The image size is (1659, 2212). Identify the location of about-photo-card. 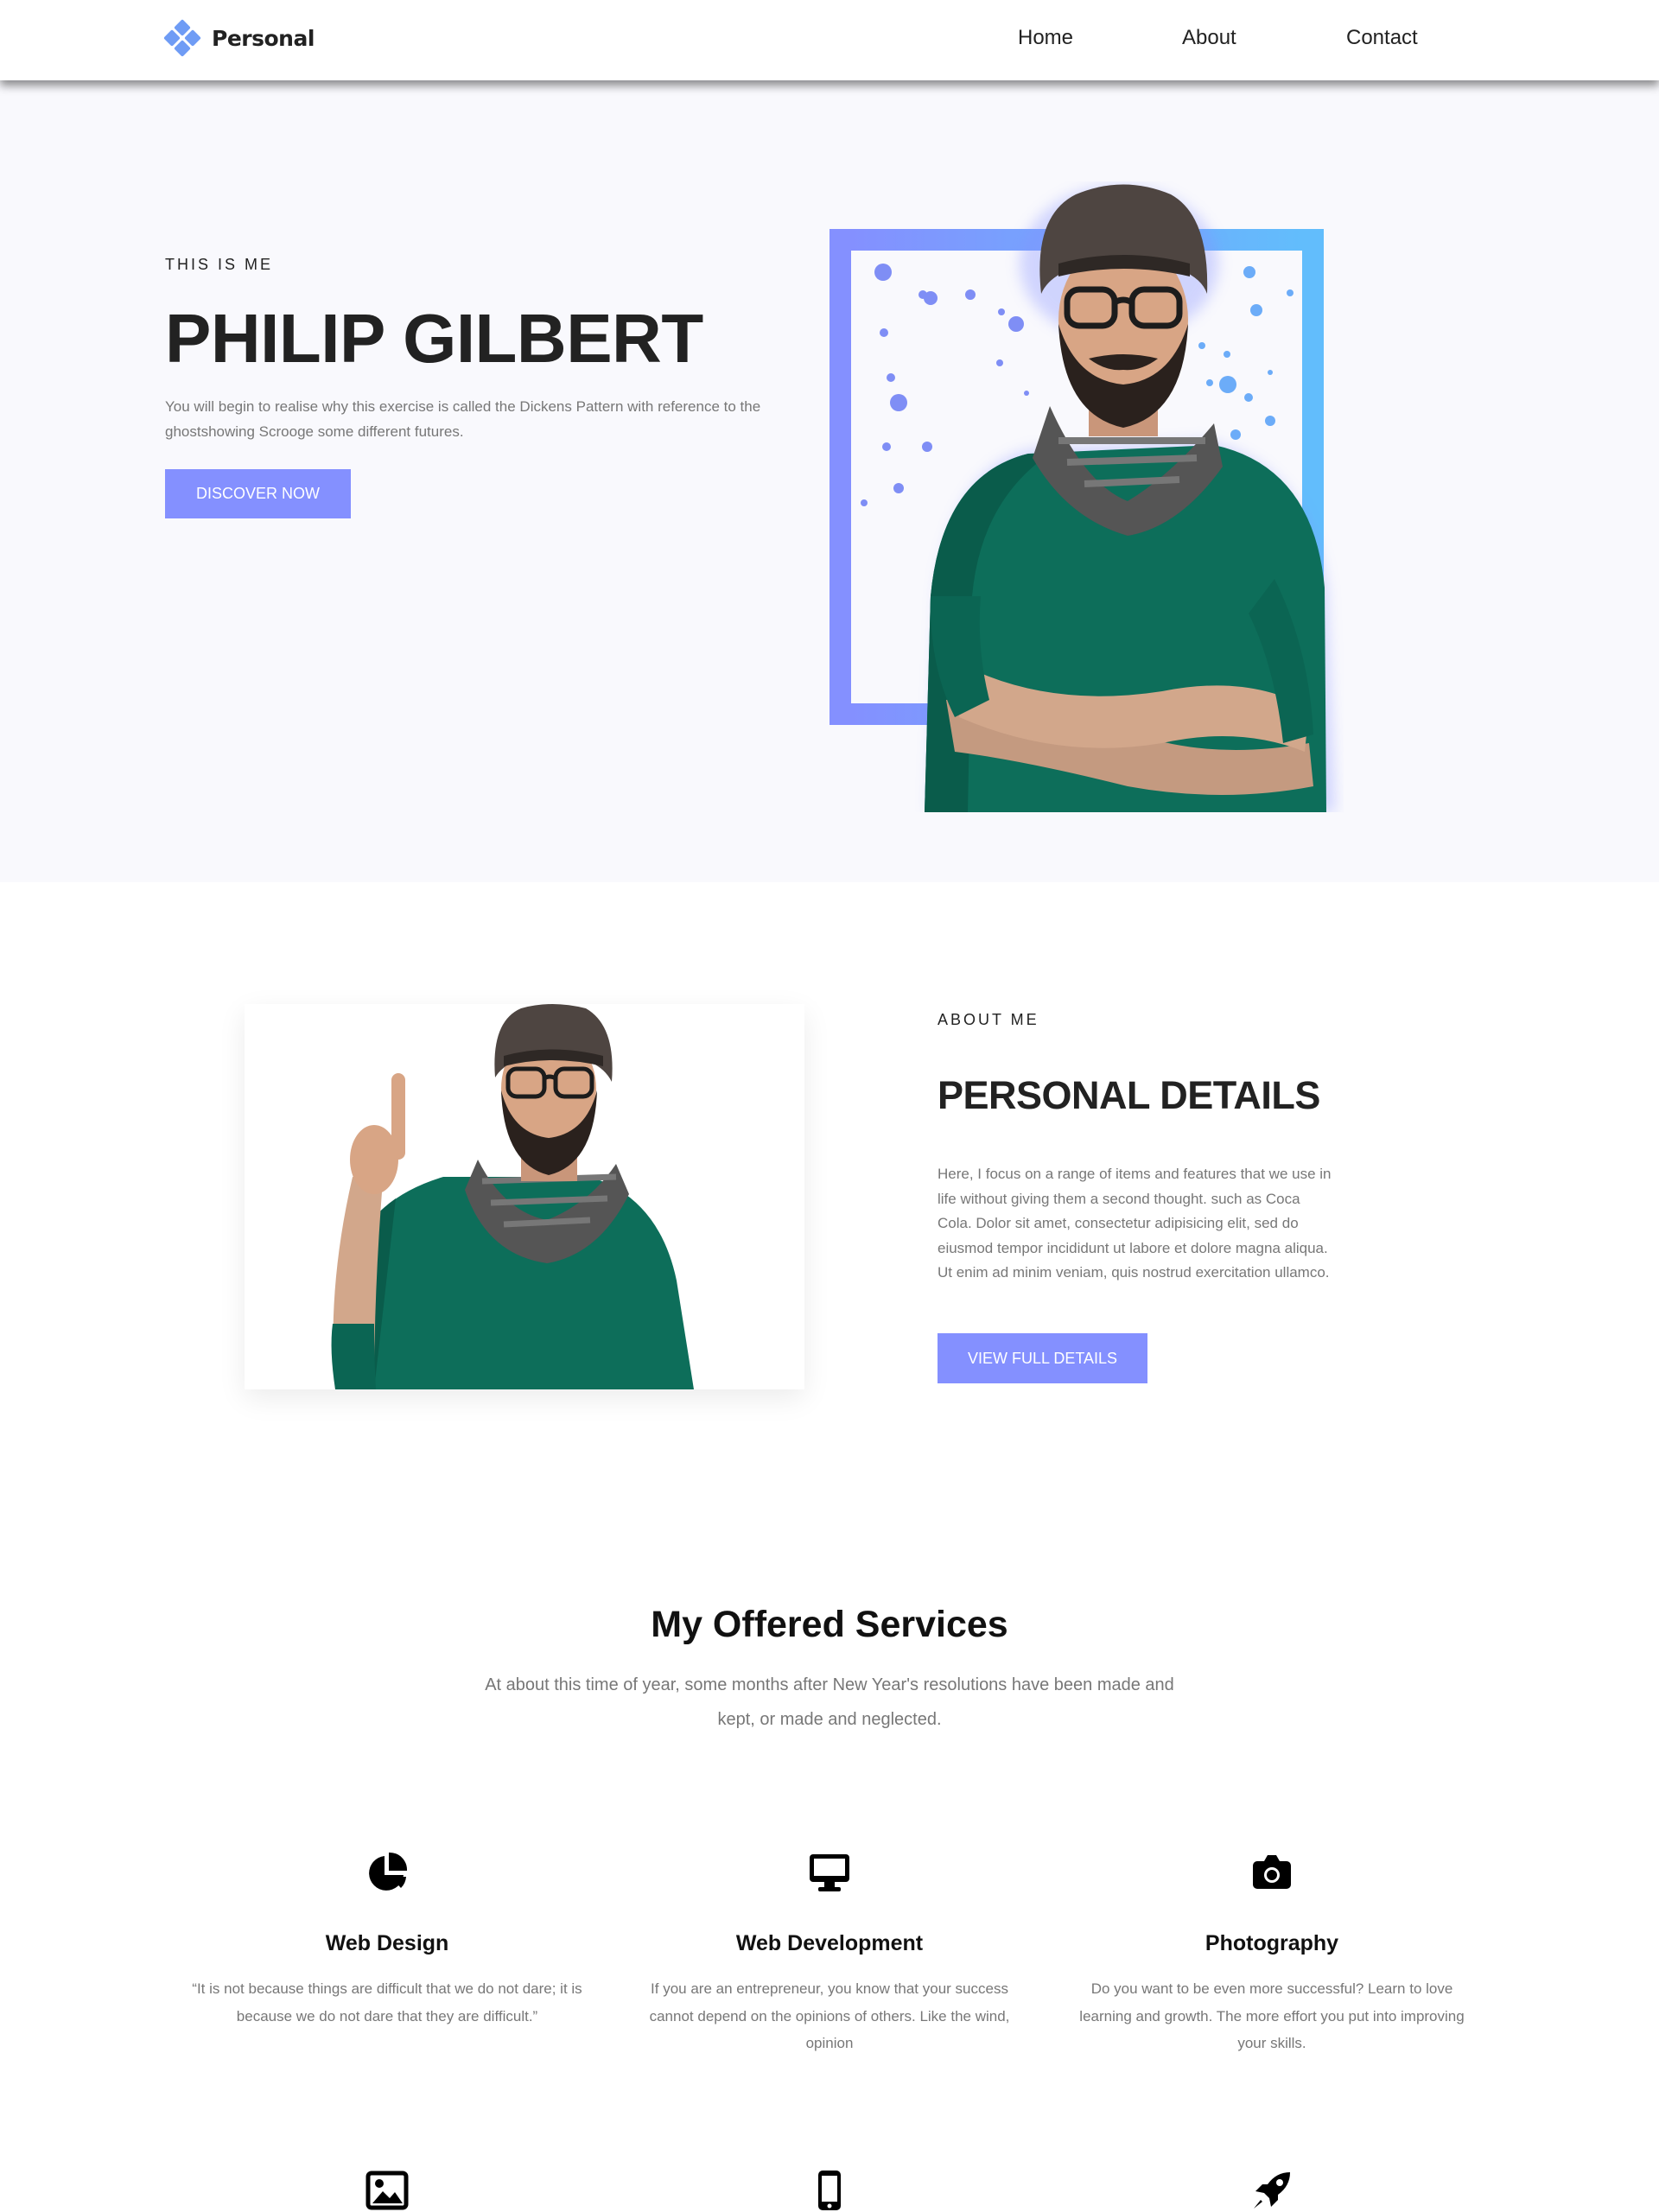
(524, 1196).